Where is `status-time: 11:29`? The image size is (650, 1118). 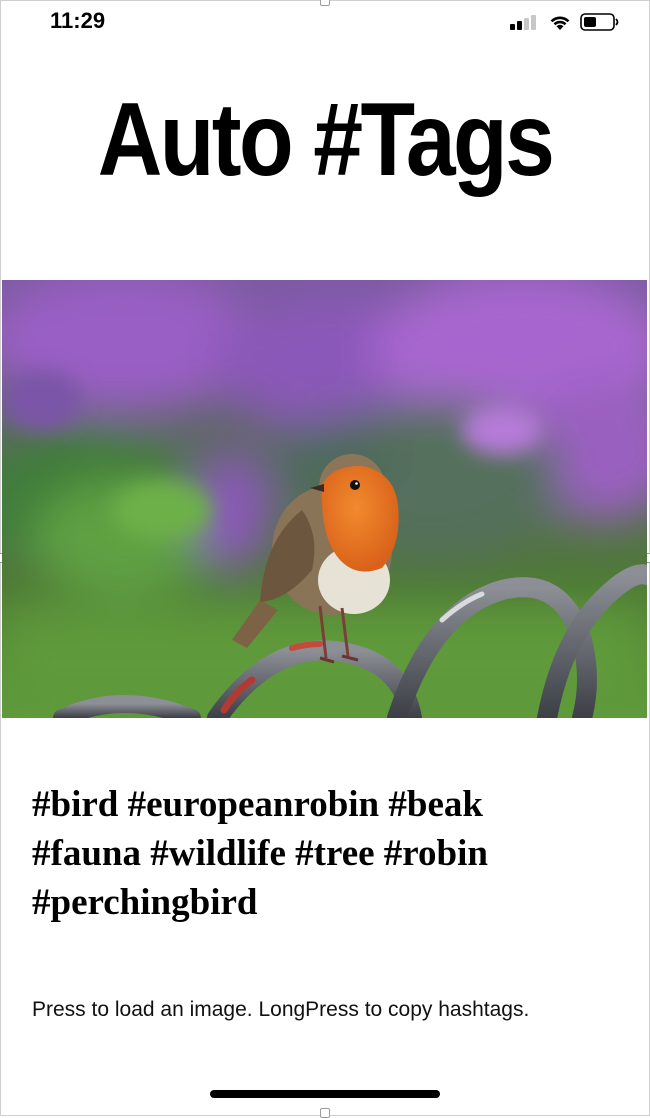
status-time: 11:29 is located at coordinates (78, 20).